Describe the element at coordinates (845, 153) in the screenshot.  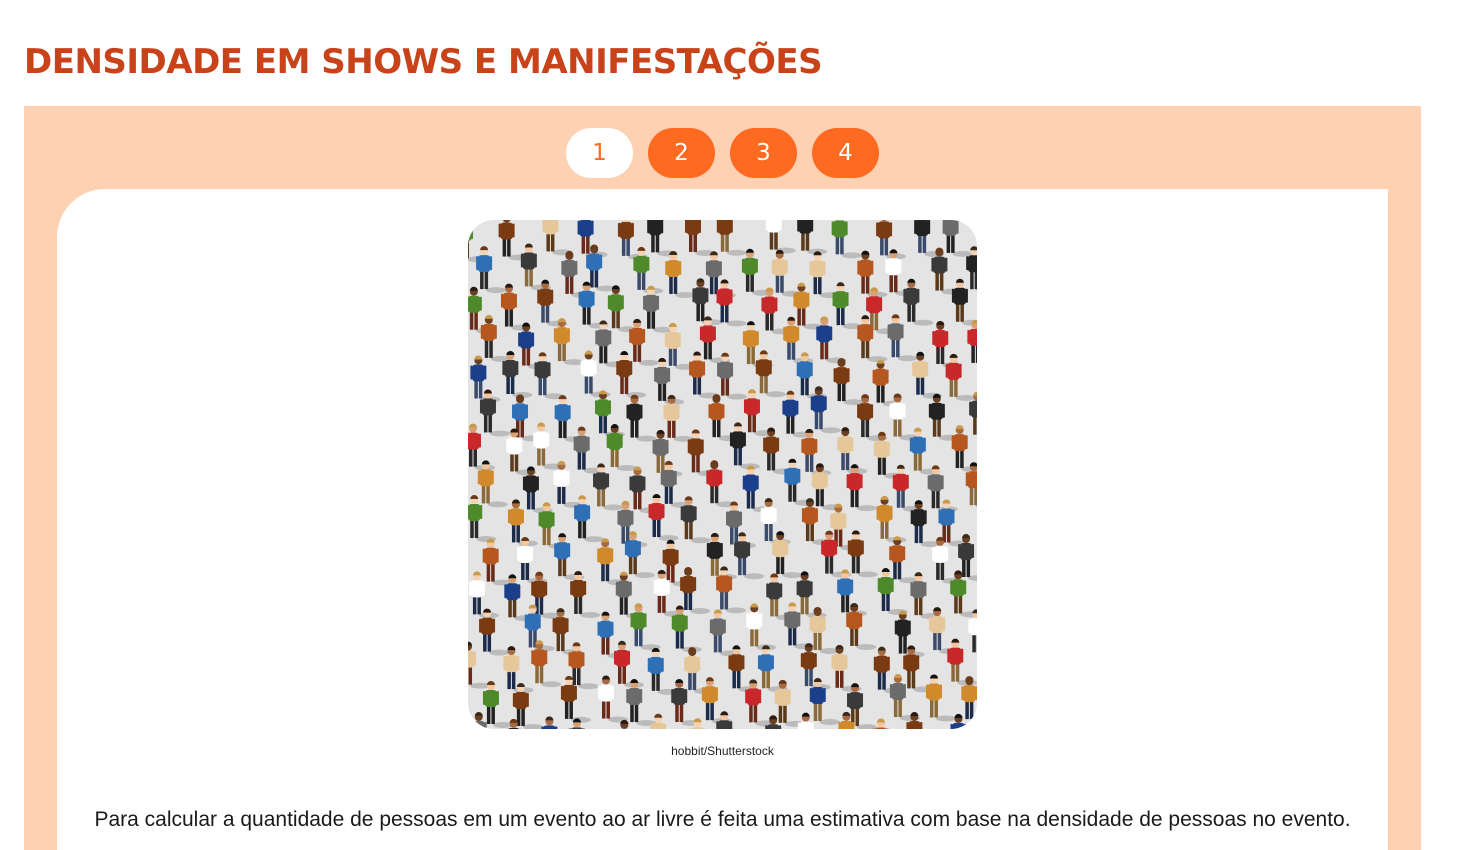
I see `page-button-4: 4` at that location.